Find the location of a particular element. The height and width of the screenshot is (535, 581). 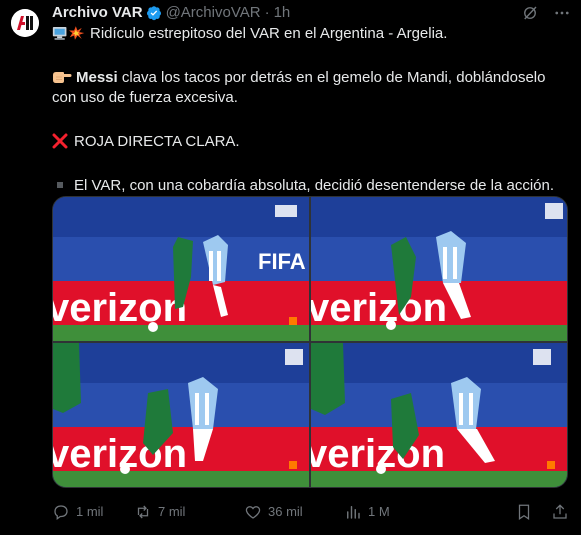

action-bar: 1 mil 7 mil 36 mil 1 M is located at coordinates (310, 512).